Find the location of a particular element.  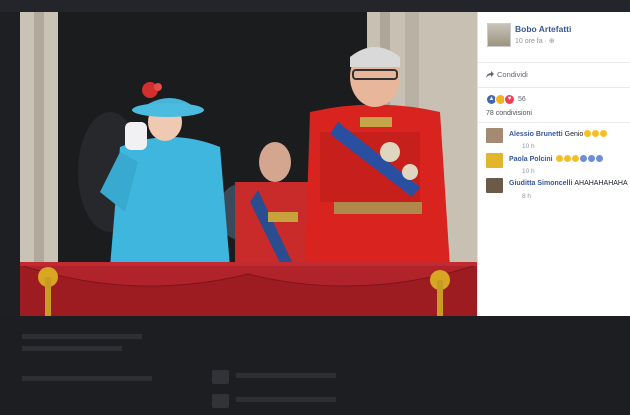

share-label: Condividi is located at coordinates (512, 74).